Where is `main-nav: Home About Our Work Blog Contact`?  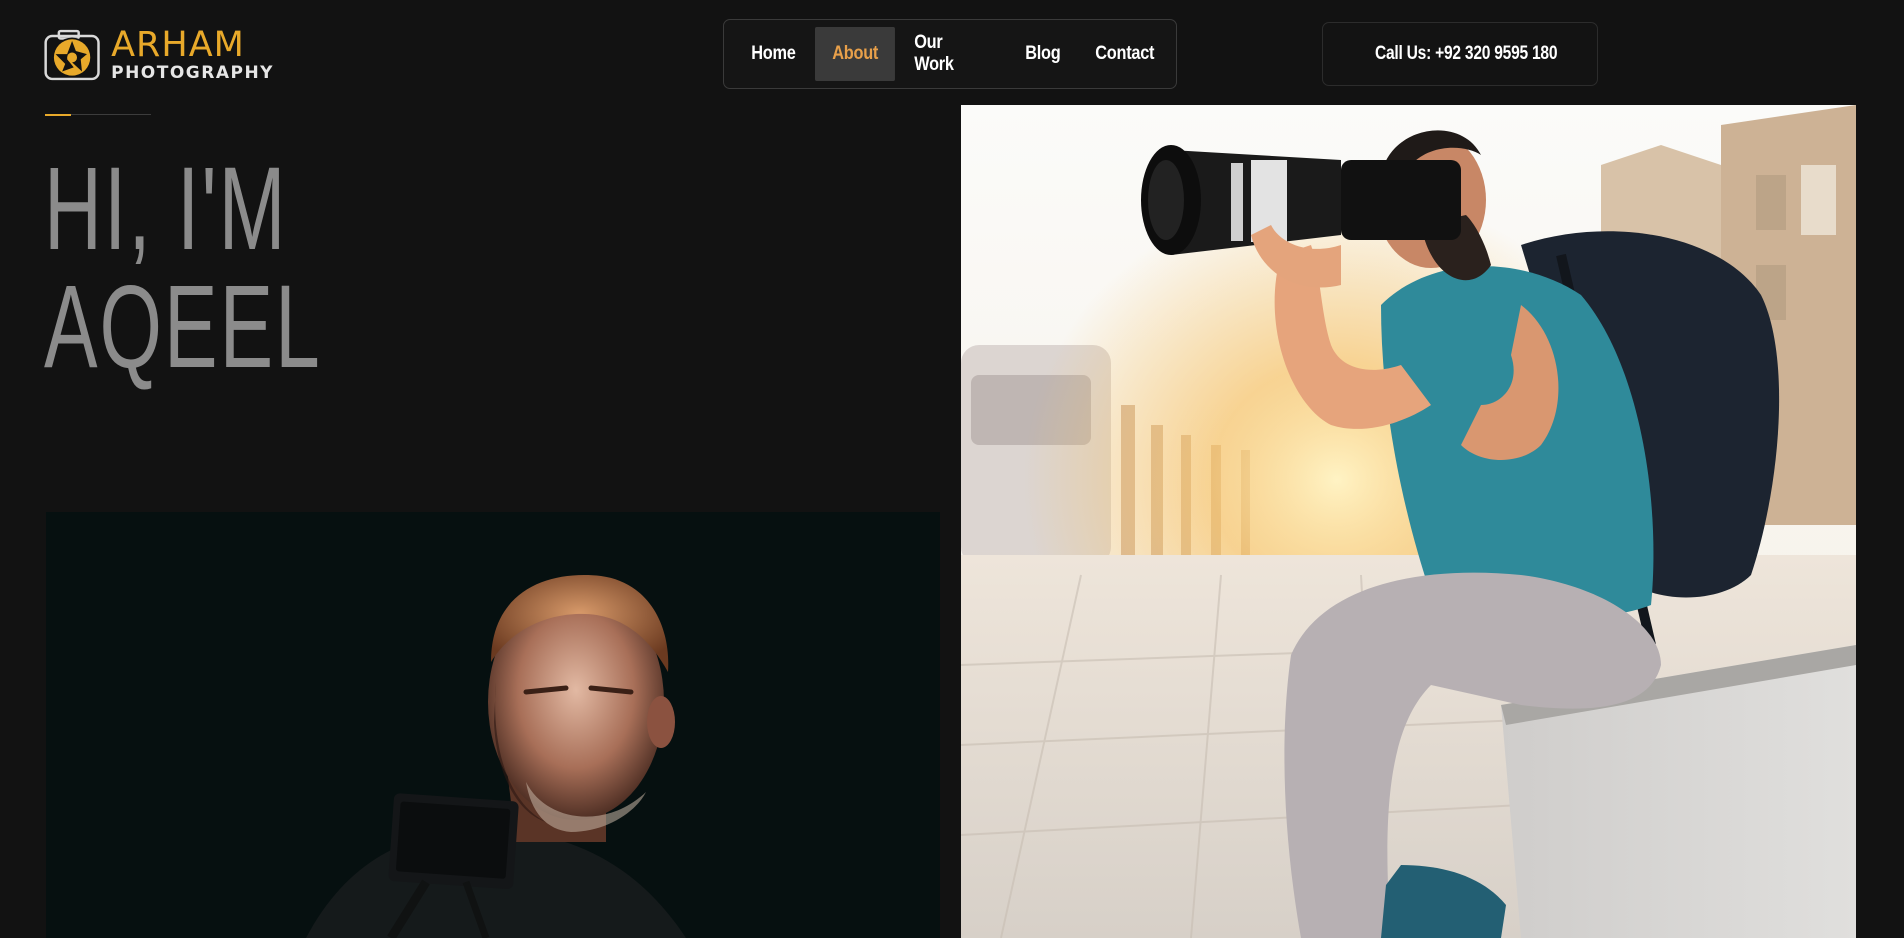
main-nav: Home About Our Work Blog Contact is located at coordinates (950, 54).